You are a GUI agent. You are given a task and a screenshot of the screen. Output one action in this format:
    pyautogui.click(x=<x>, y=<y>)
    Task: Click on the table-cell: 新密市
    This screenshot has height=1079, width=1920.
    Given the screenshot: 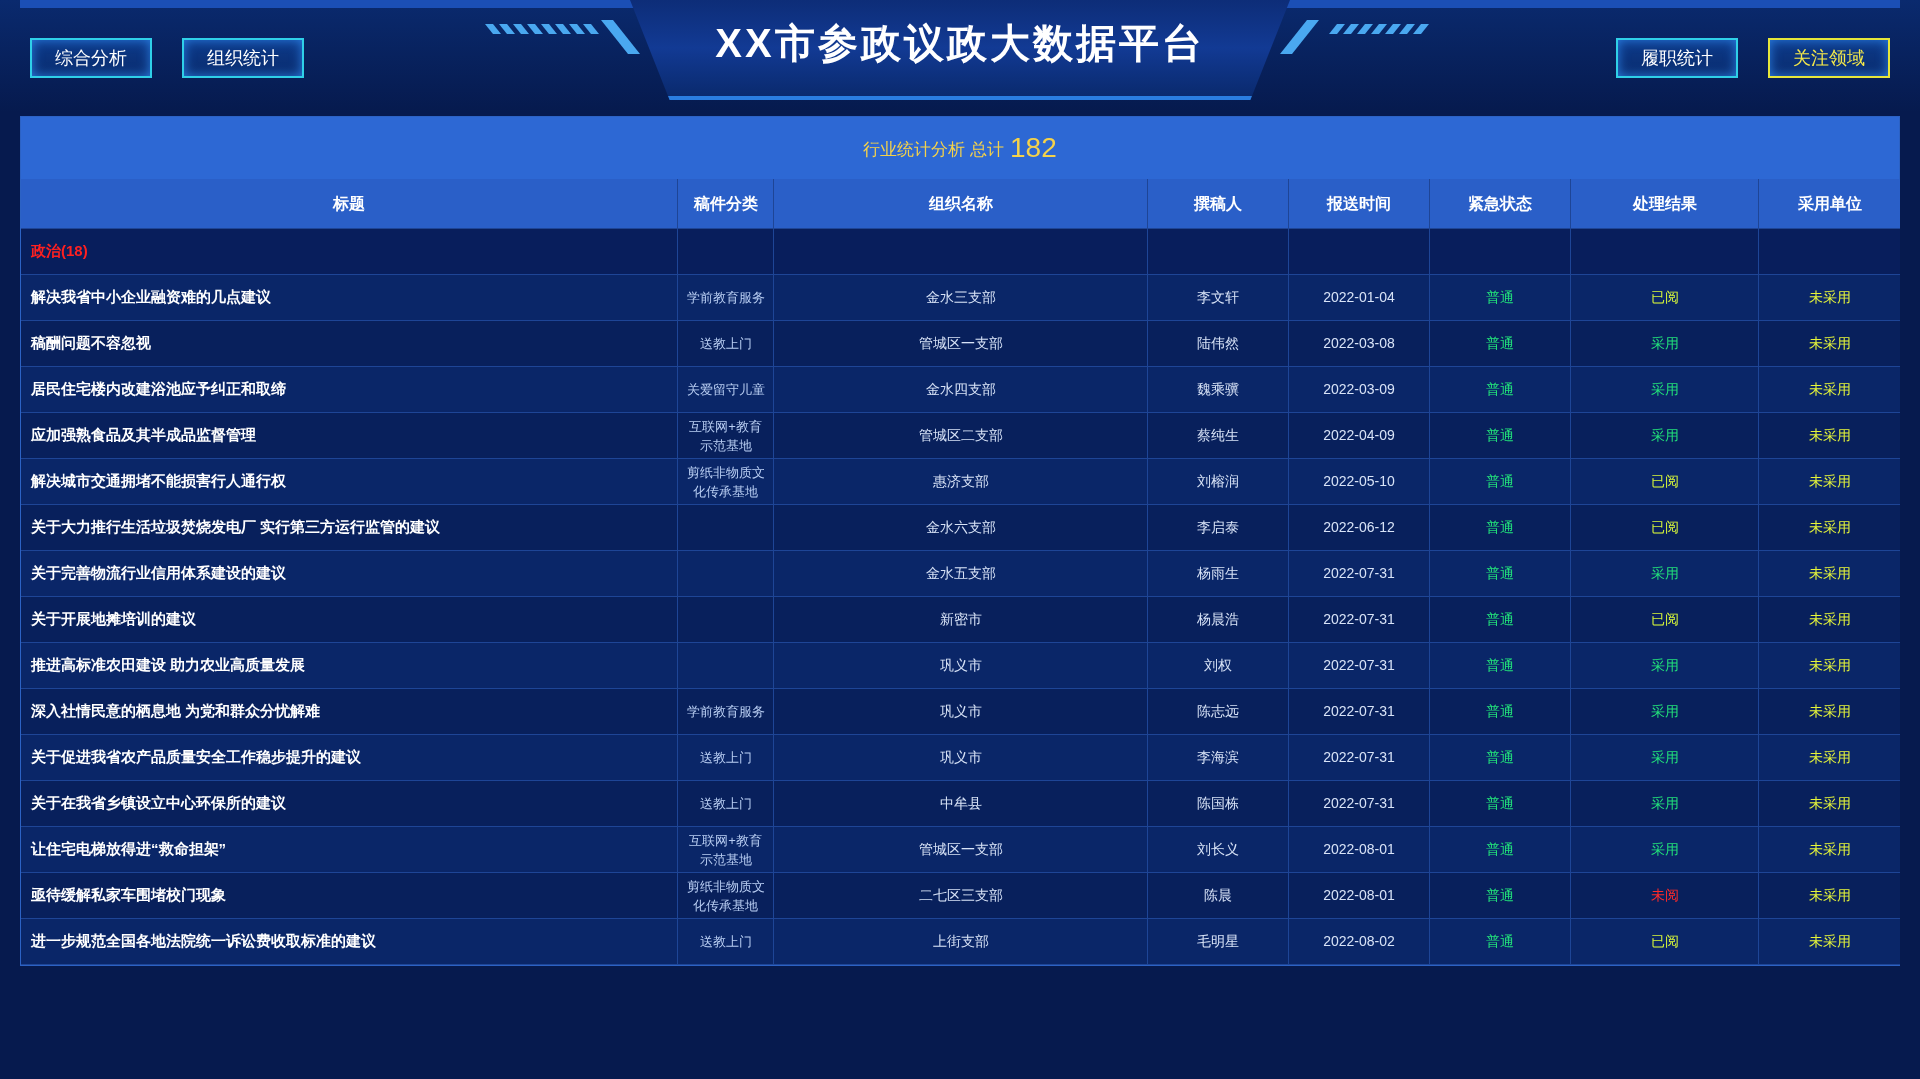 What is the action you would take?
    pyautogui.click(x=961, y=620)
    